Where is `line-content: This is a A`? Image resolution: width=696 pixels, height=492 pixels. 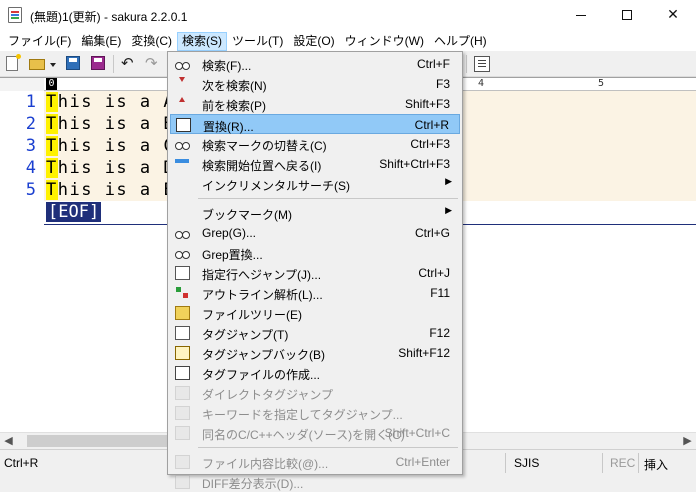
line-content: This is a A is located at coordinates (110, 102).